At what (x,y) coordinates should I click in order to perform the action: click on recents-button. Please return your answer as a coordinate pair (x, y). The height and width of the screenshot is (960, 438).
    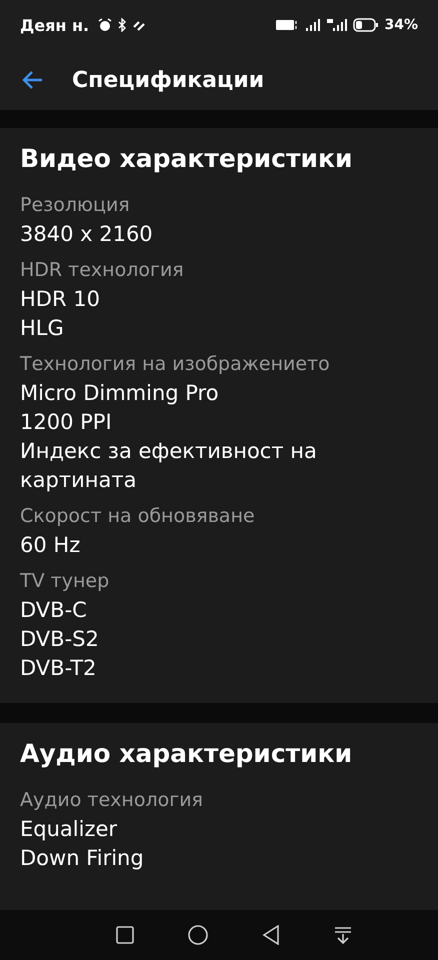
    Looking at the image, I should click on (125, 935).